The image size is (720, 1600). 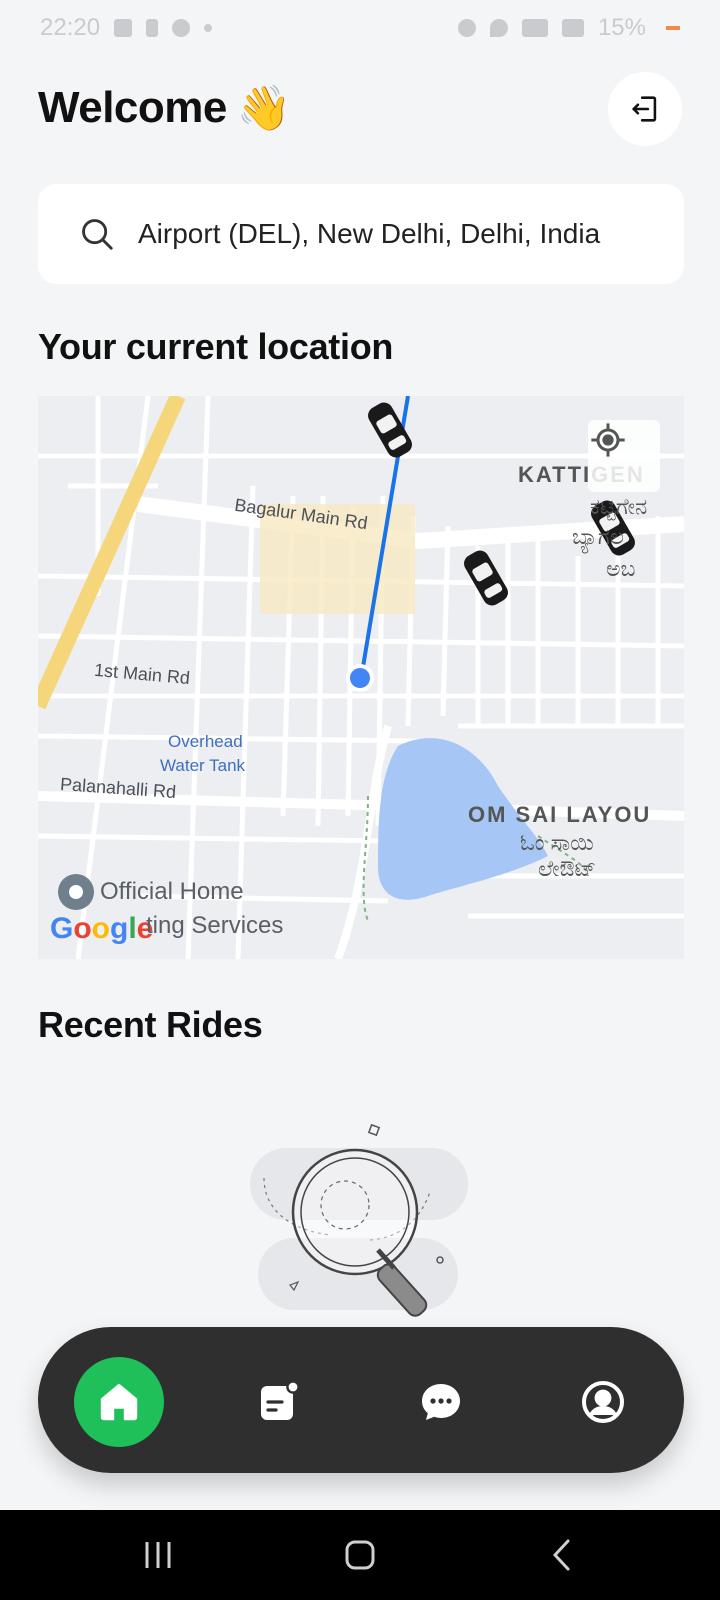 What do you see at coordinates (361, 1400) in the screenshot?
I see `bottom-nav` at bounding box center [361, 1400].